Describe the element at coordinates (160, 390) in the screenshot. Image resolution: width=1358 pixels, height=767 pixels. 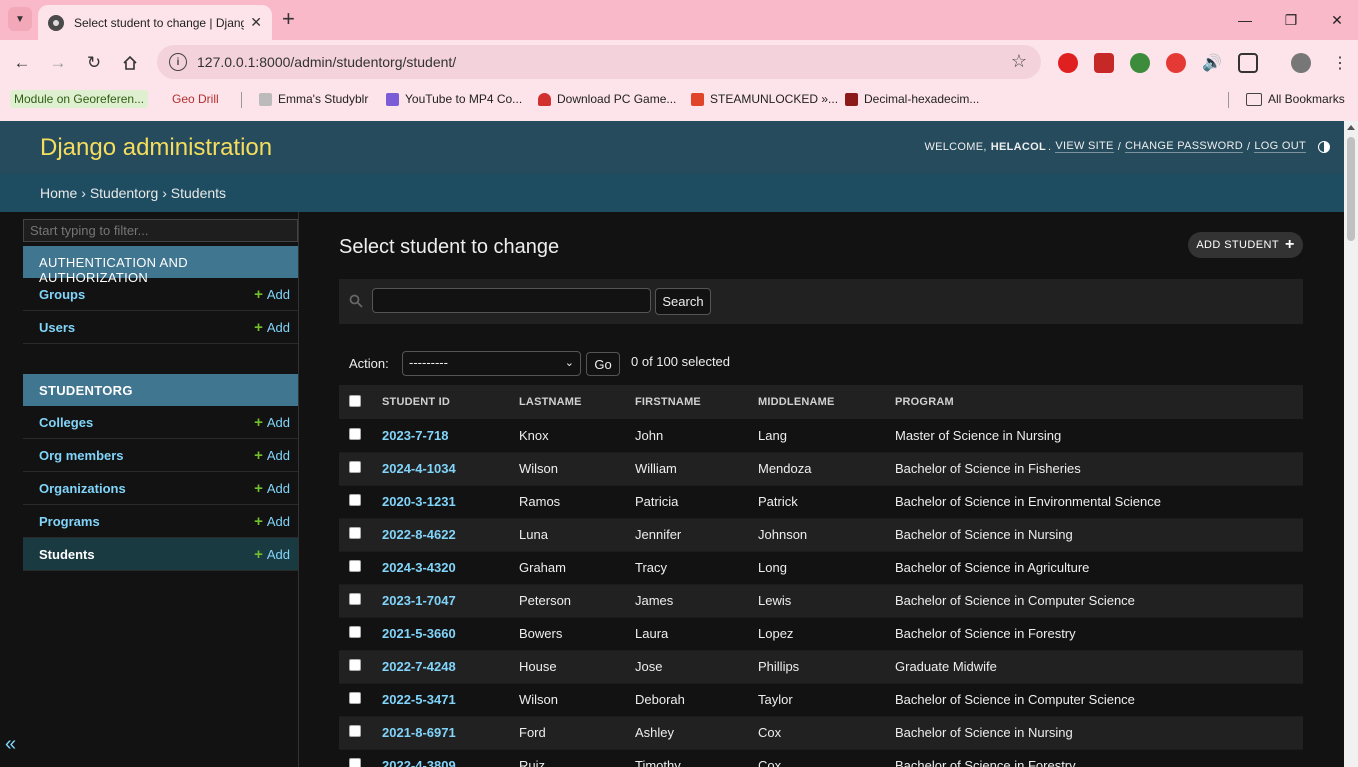
I see `module-caption-studentorg: STUDENTORG` at that location.